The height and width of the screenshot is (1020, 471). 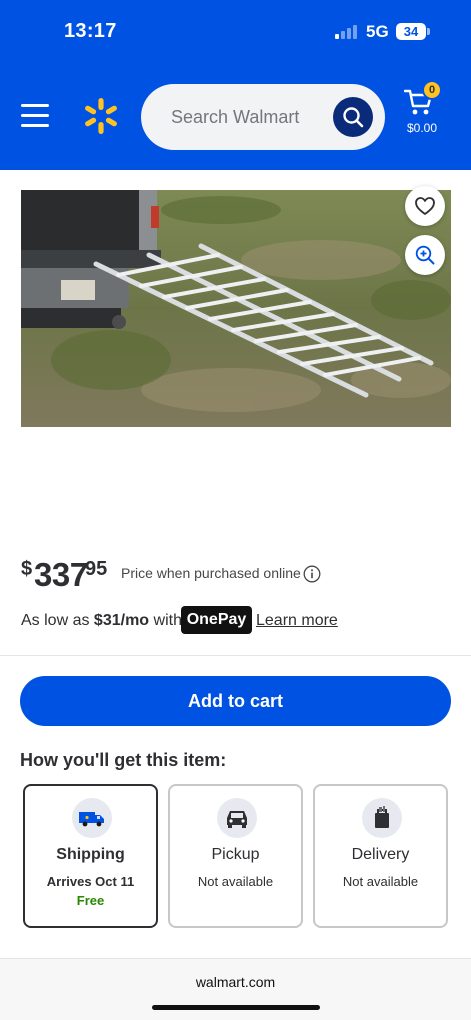 What do you see at coordinates (297, 621) in the screenshot?
I see `learn-more-link: Learn more` at bounding box center [297, 621].